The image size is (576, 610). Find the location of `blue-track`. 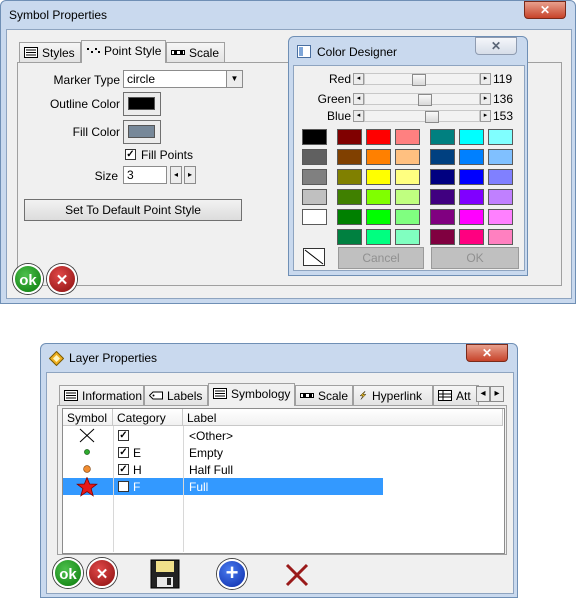

blue-track is located at coordinates (422, 116).